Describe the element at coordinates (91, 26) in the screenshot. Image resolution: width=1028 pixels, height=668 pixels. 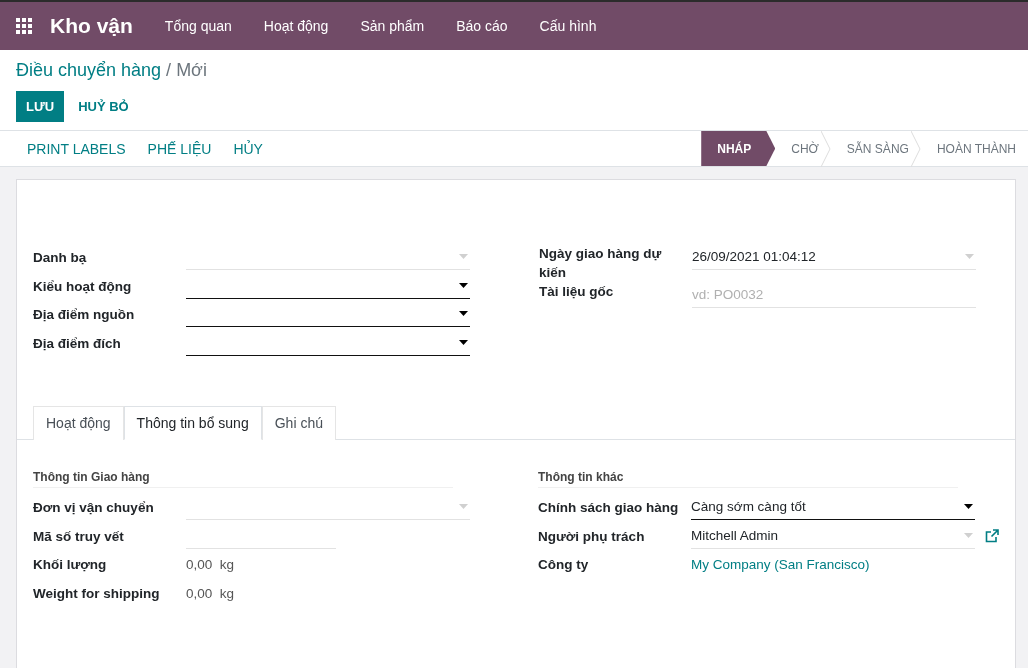
I see `app-name: Kho vận` at that location.